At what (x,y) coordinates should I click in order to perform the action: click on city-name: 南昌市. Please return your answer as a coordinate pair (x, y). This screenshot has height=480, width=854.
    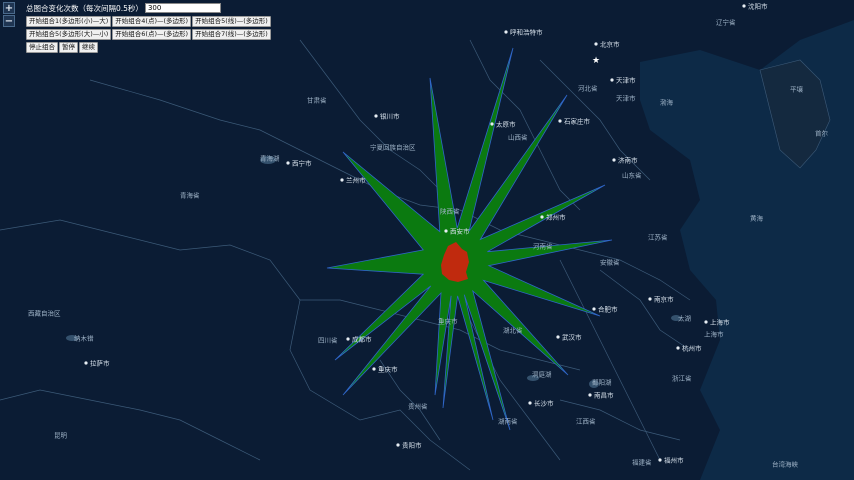
    Looking at the image, I should click on (604, 395).